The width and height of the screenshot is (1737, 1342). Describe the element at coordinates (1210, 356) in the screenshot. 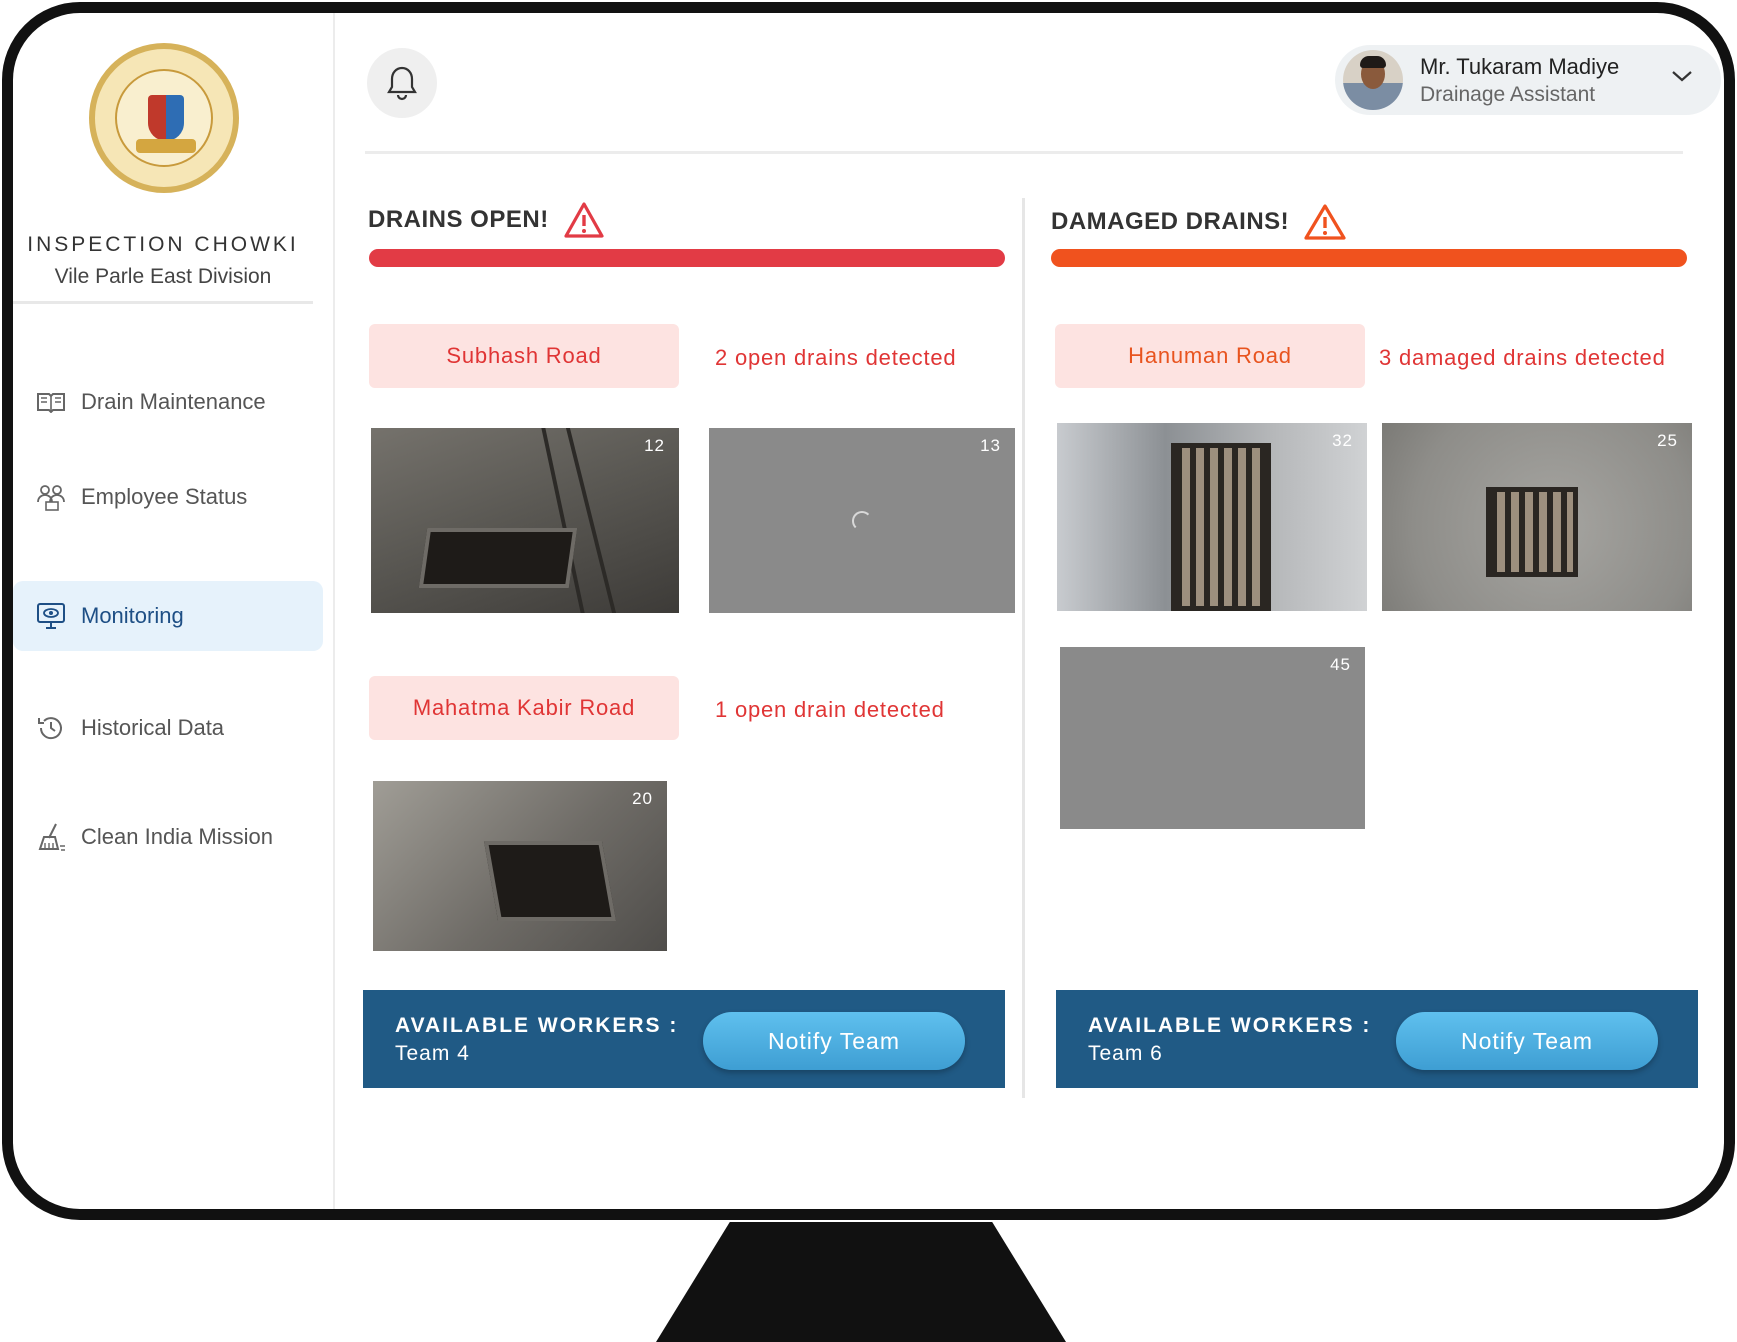

I see `road-tag-hanuman-road: Hanuman Road` at that location.